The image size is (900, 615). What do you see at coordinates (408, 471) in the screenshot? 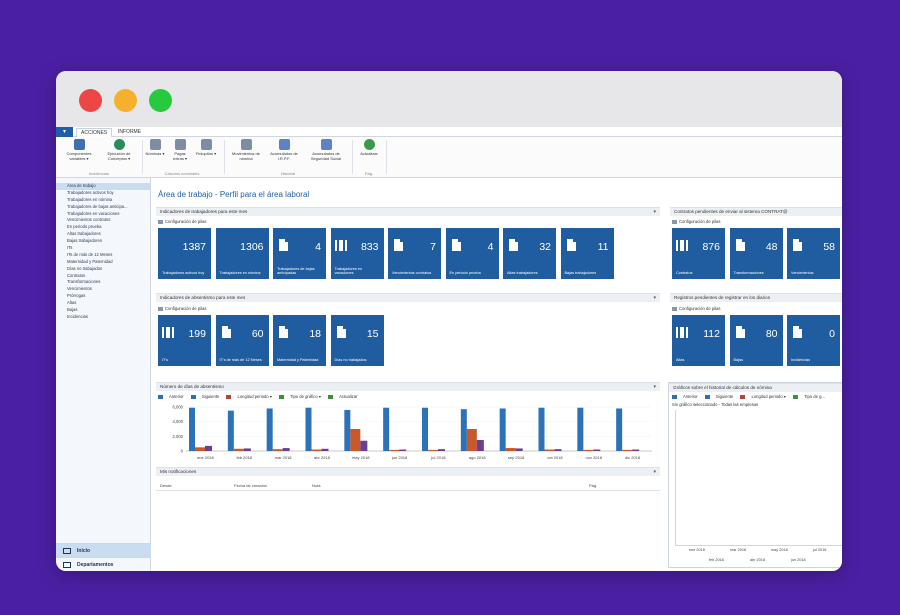
I see `notifications-section-header: Mis notificaciones ▾` at bounding box center [408, 471].